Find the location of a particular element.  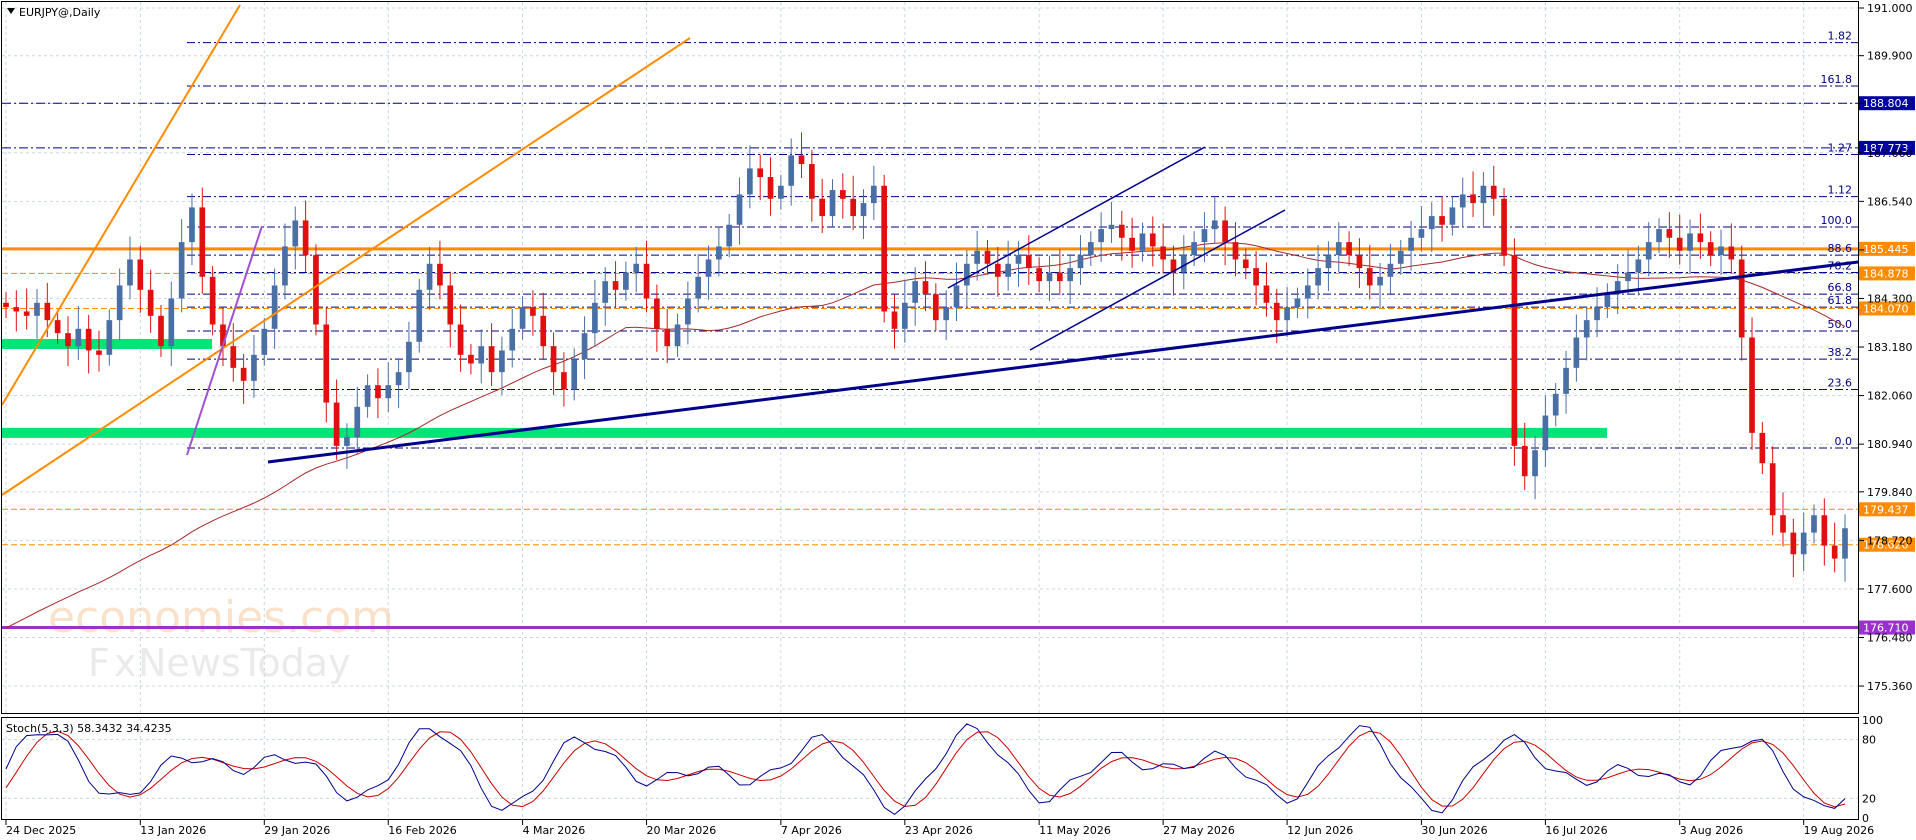

time-tick-label: 27 May 2026 is located at coordinates (1199, 830).